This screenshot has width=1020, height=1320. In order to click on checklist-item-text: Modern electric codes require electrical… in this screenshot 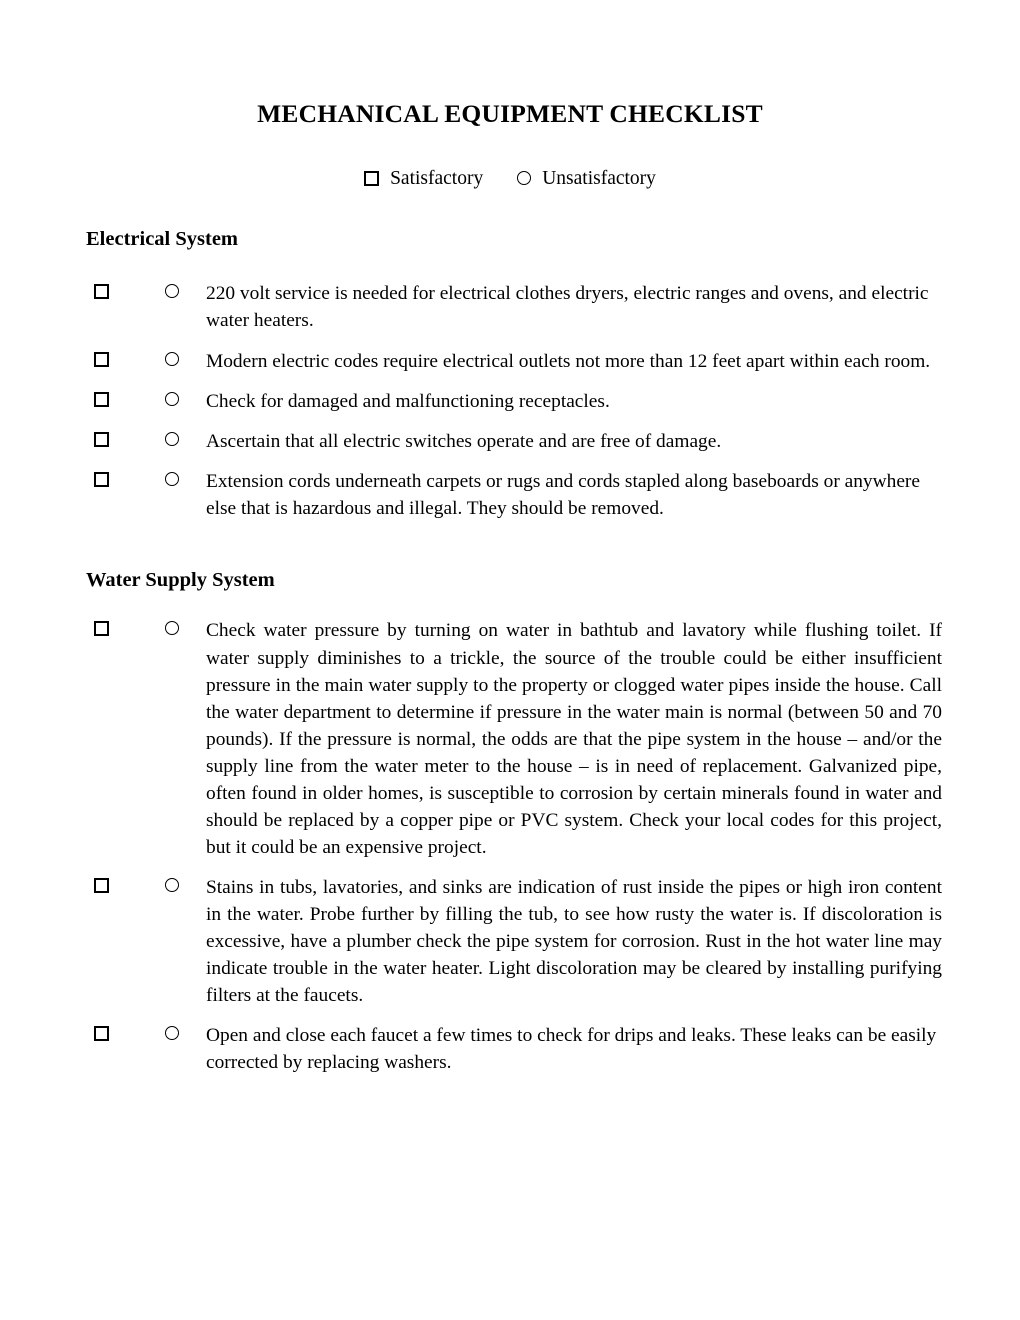, I will do `click(568, 361)`.